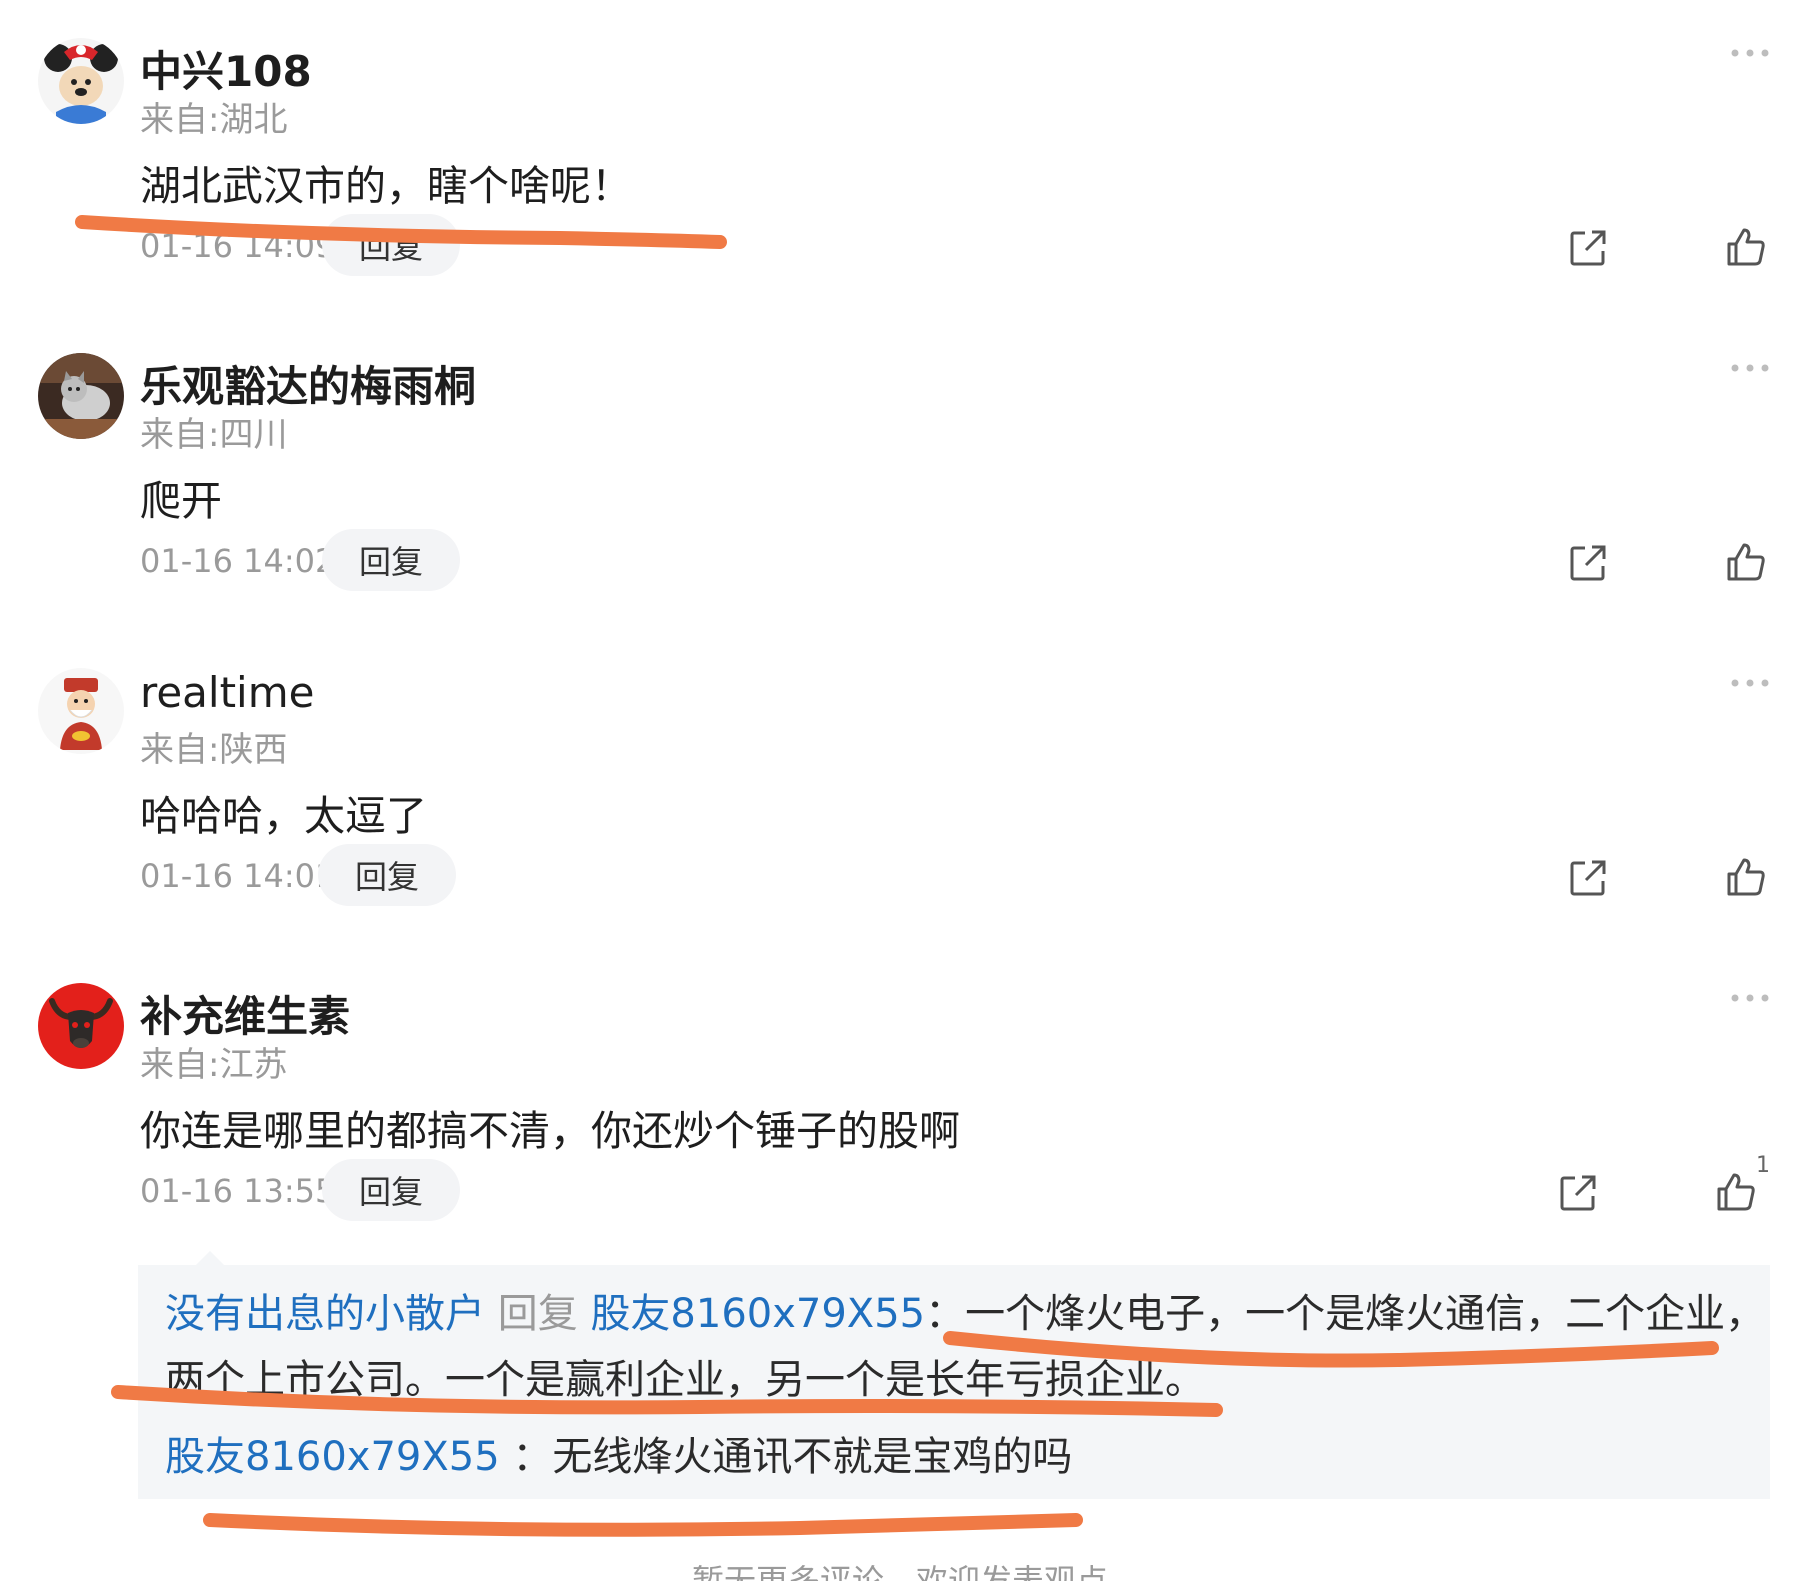  I want to click on comment-text: 哈哈哈，太逗了, so click(283, 816).